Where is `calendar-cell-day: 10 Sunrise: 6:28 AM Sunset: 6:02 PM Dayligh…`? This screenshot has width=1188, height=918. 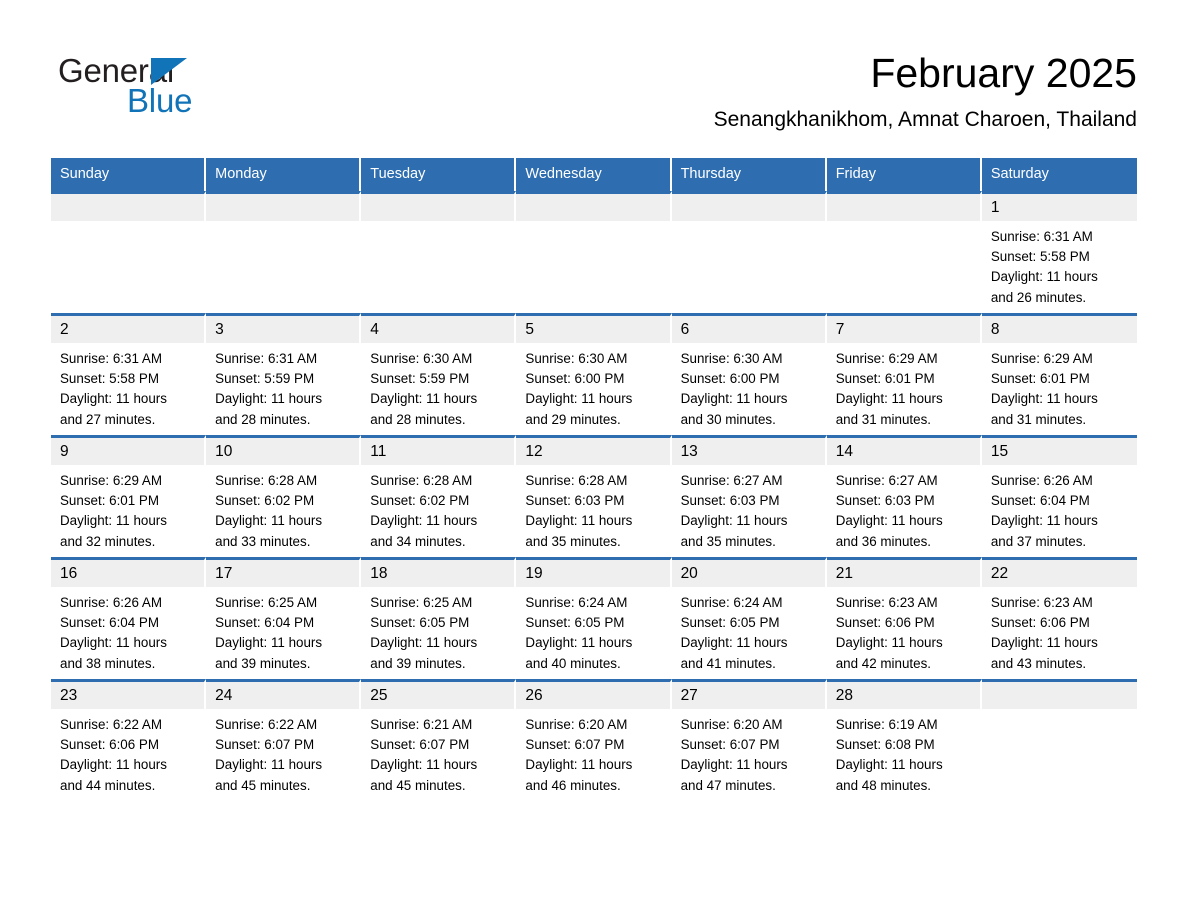
calendar-cell-day: 10 Sunrise: 6:28 AM Sunset: 6:02 PM Dayligh… is located at coordinates (284, 496).